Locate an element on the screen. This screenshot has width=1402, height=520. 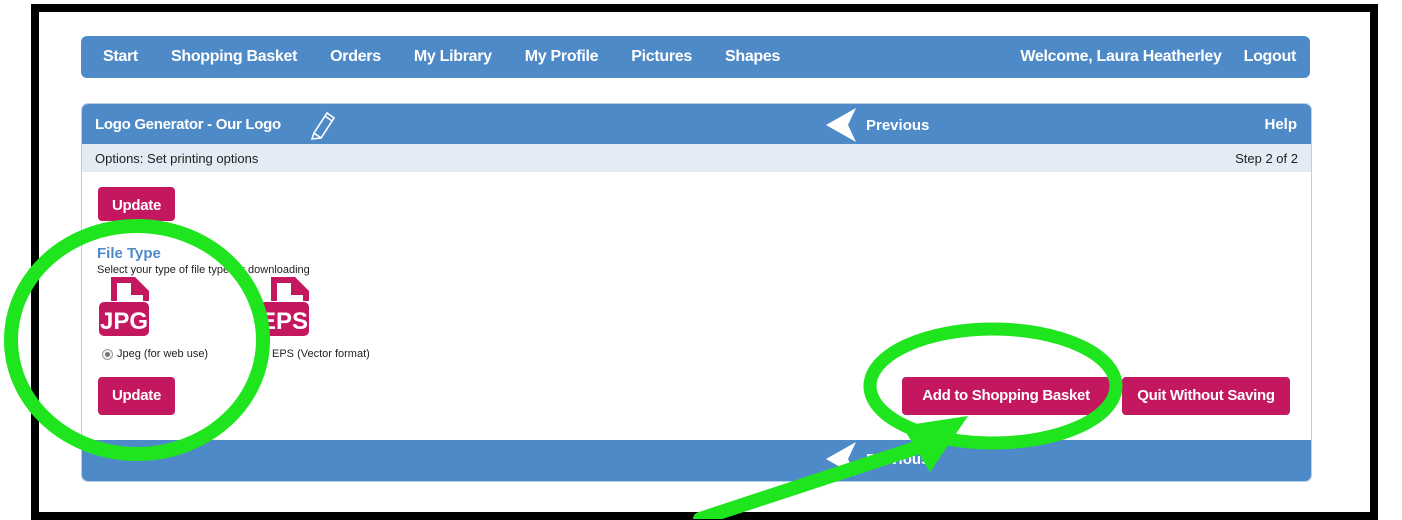
footer-previous-button: Previous is located at coordinates (877, 459).